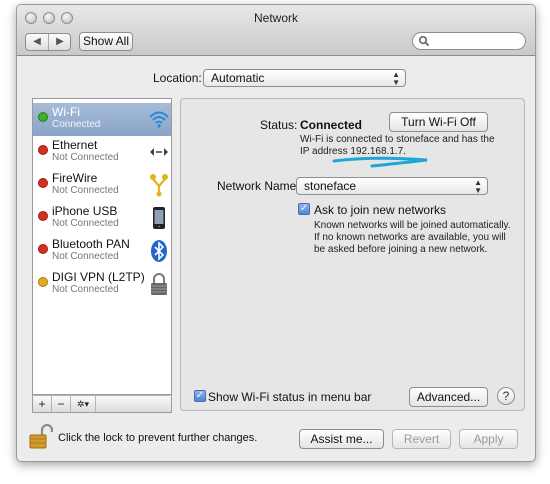 The width and height of the screenshot is (550, 484). Describe the element at coordinates (159, 119) in the screenshot. I see `wifi-icon` at that location.